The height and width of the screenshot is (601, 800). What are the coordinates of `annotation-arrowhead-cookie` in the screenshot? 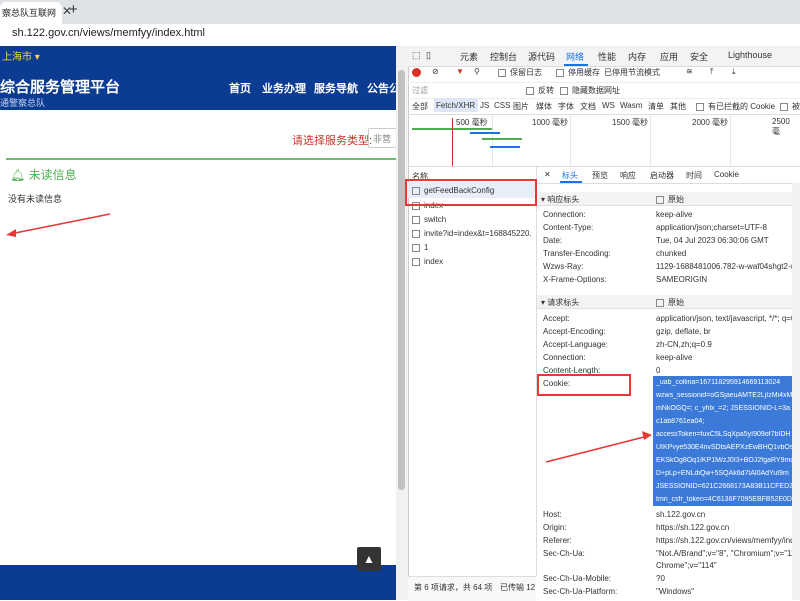 It's located at (647, 435).